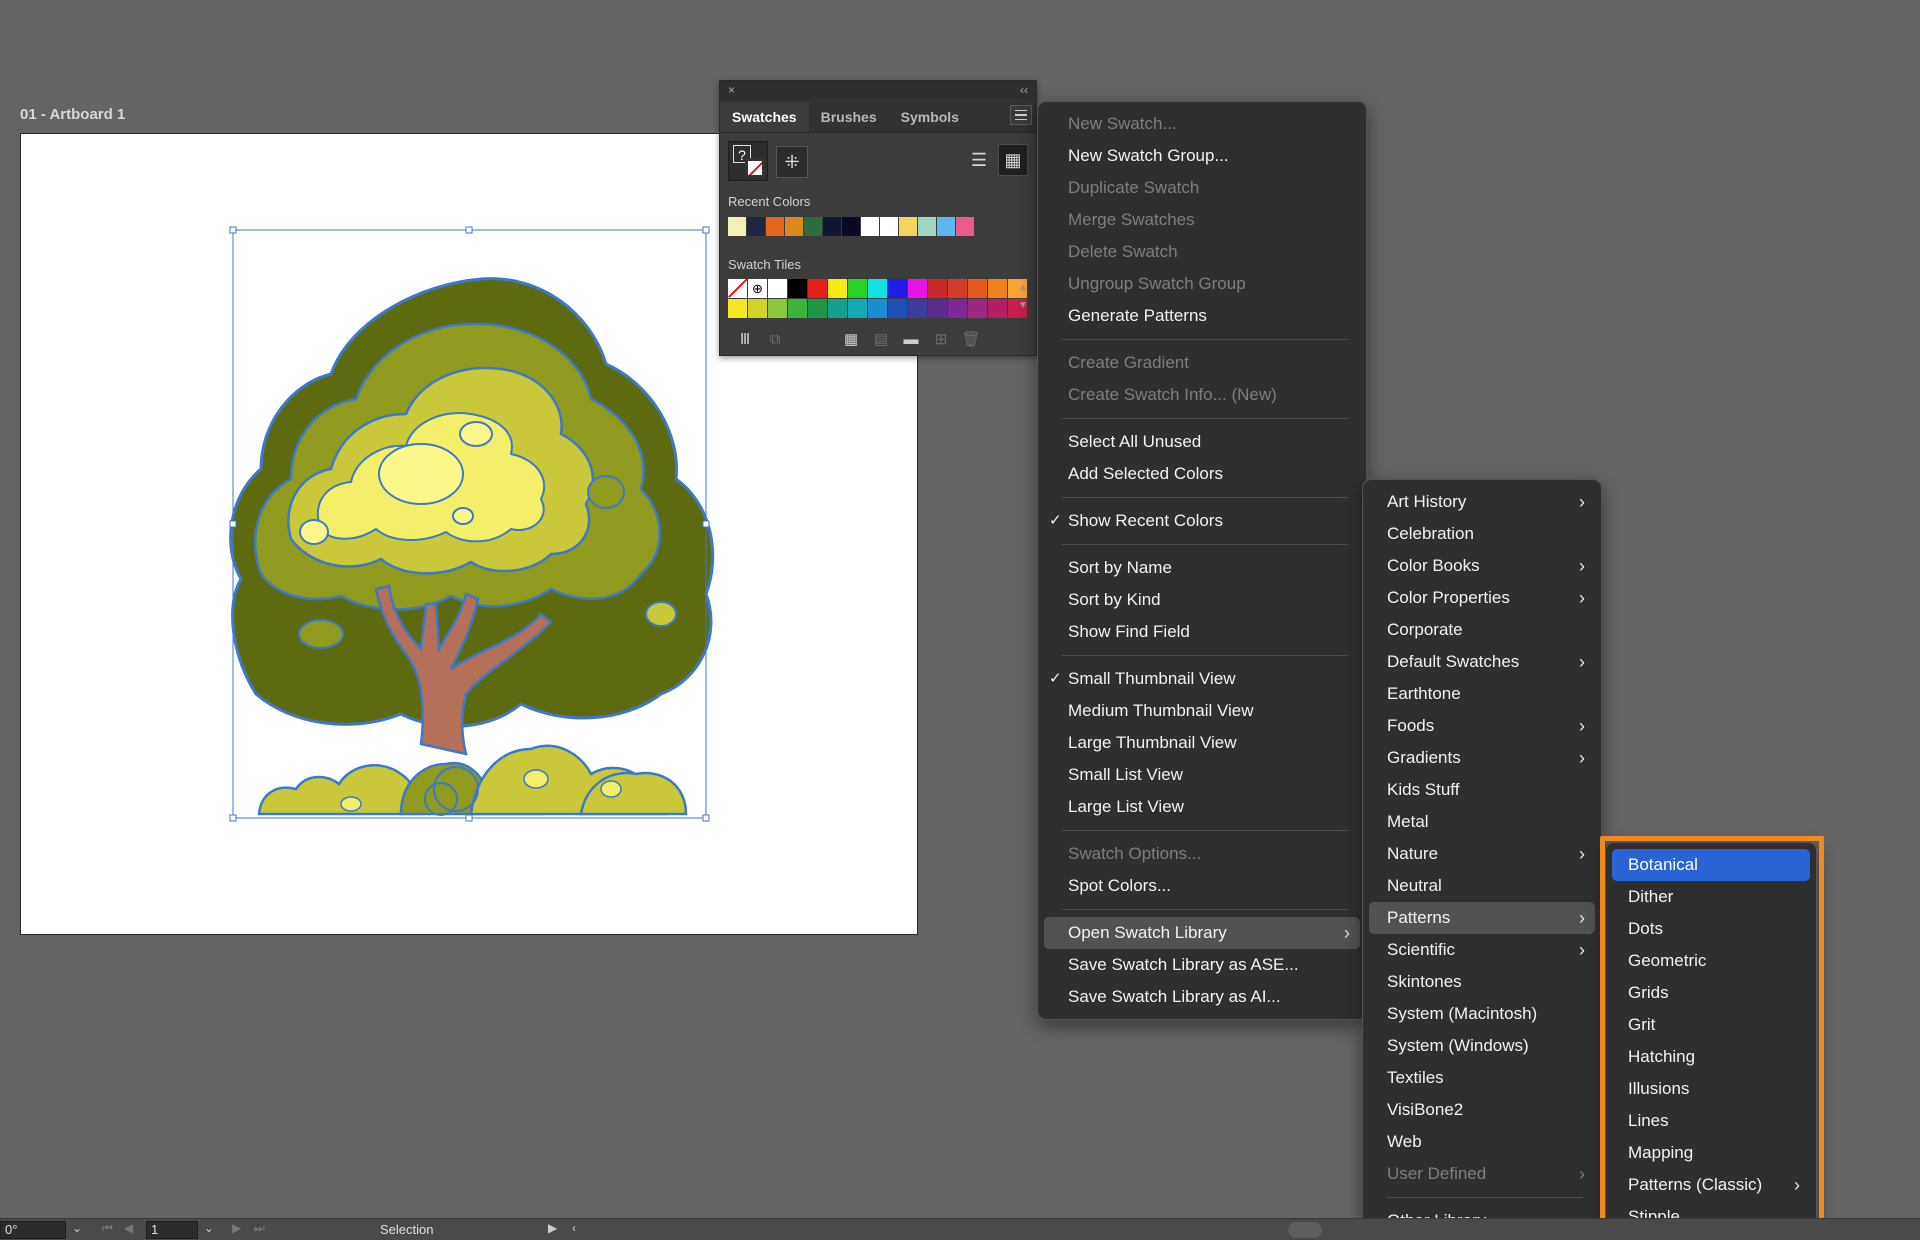  Describe the element at coordinates (1482, 822) in the screenshot. I see `library-item-metal: Metal` at that location.